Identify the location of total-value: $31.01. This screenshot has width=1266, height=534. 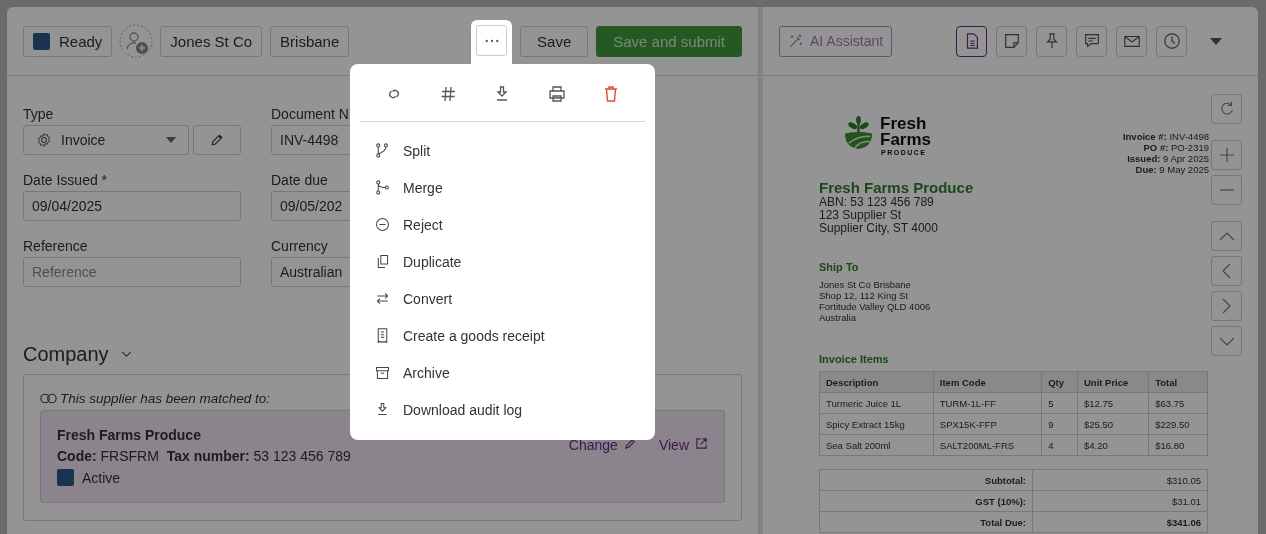
(1120, 501).